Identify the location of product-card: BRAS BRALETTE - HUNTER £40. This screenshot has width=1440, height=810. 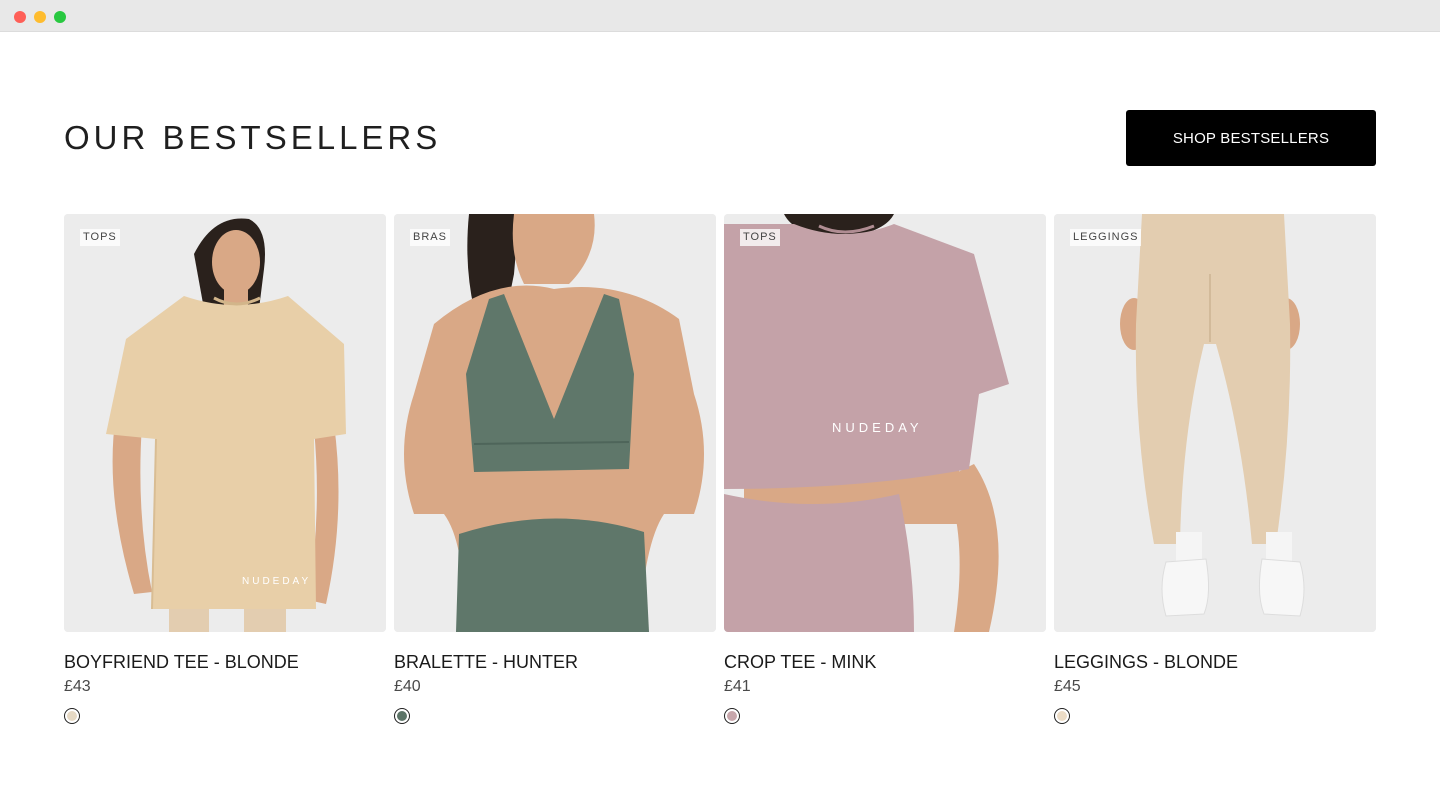
(555, 474).